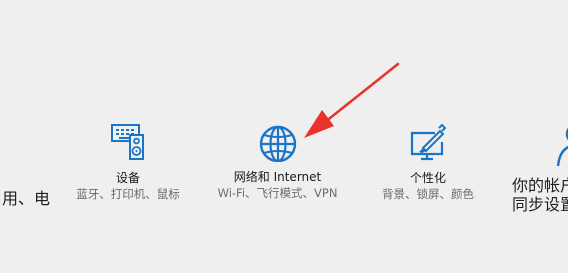 Image resolution: width=568 pixels, height=273 pixels. I want to click on globe-icon, so click(277, 143).